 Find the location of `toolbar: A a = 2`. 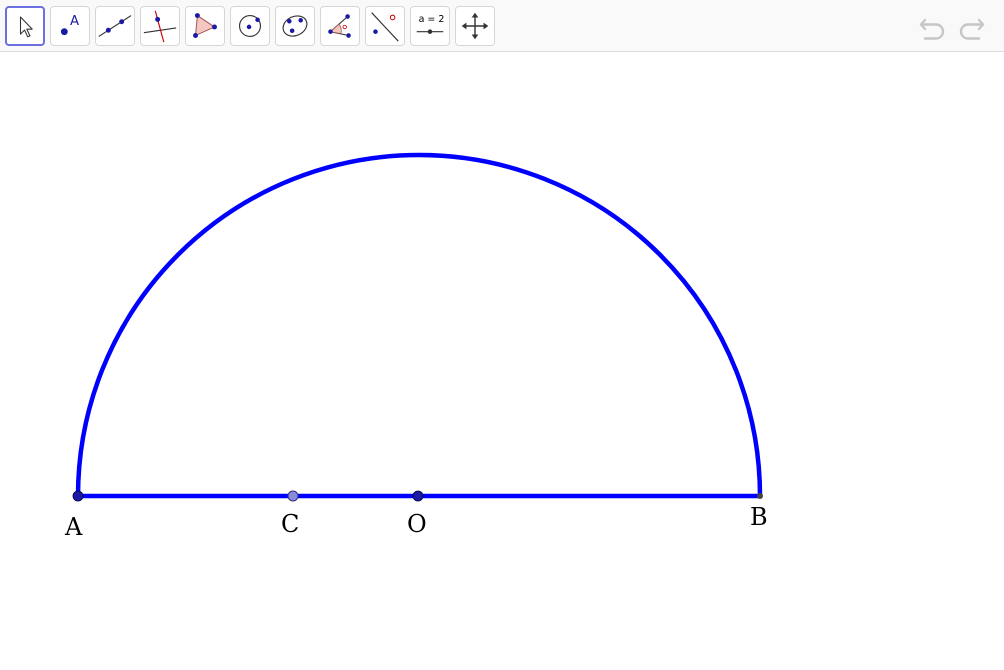

toolbar: A a = 2 is located at coordinates (502, 26).